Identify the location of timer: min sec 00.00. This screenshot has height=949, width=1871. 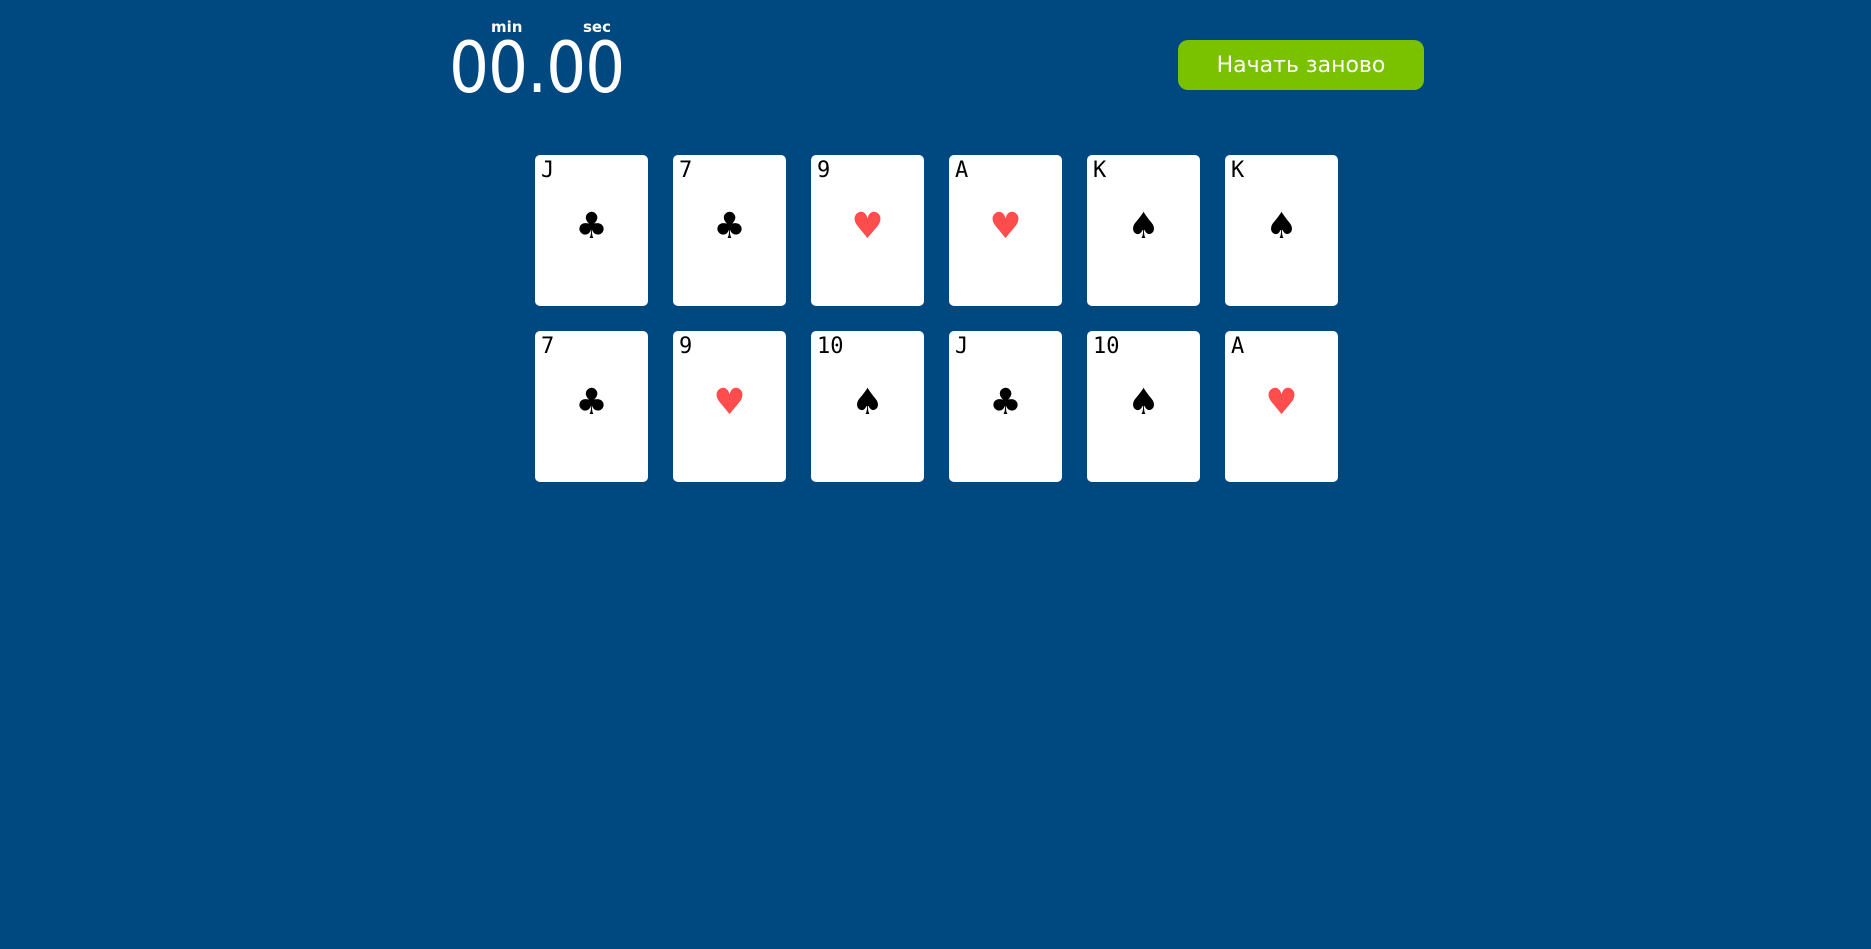
(537, 61).